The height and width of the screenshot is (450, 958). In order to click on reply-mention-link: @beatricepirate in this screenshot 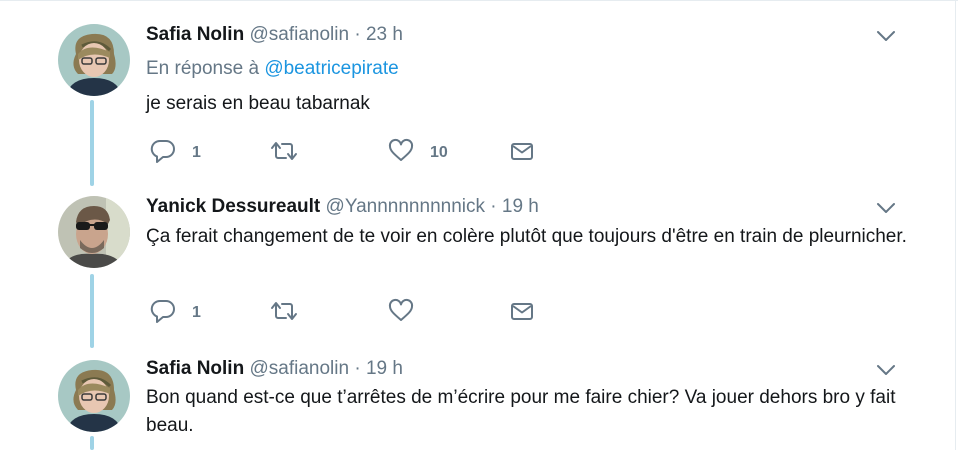, I will do `click(331, 68)`.